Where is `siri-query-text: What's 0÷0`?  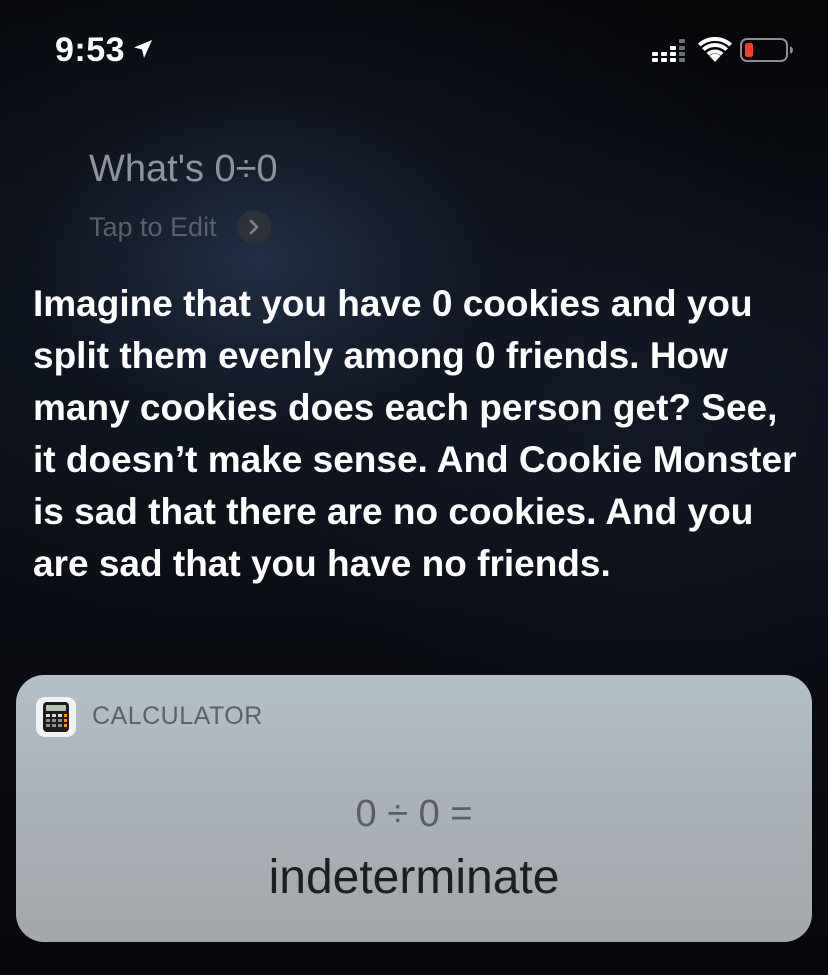 siri-query-text: What's 0÷0 is located at coordinates (183, 169).